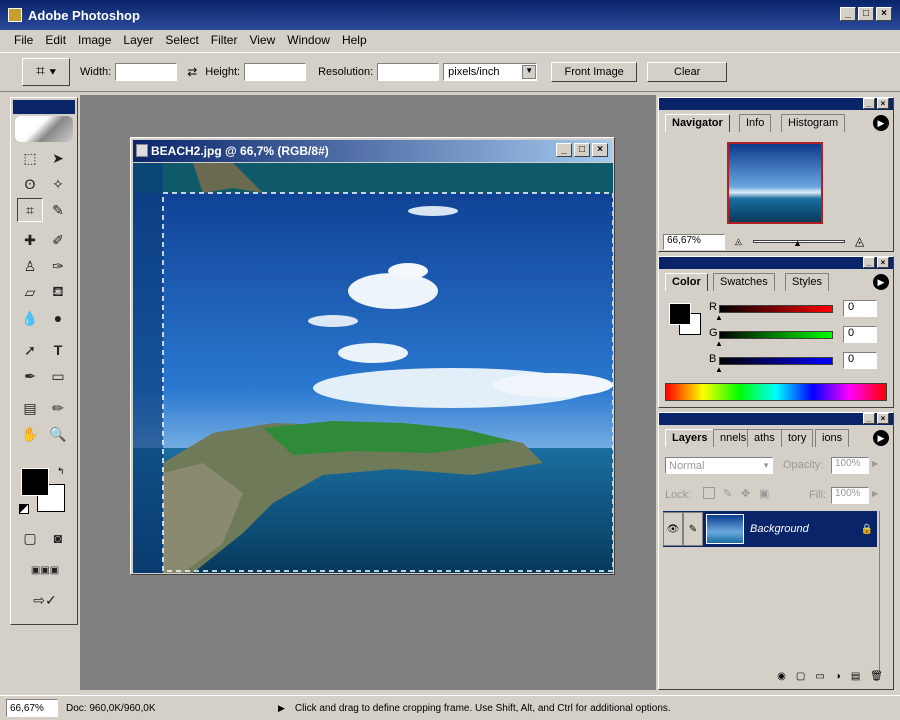  What do you see at coordinates (55, 40) in the screenshot?
I see `menu-edit: Edit` at bounding box center [55, 40].